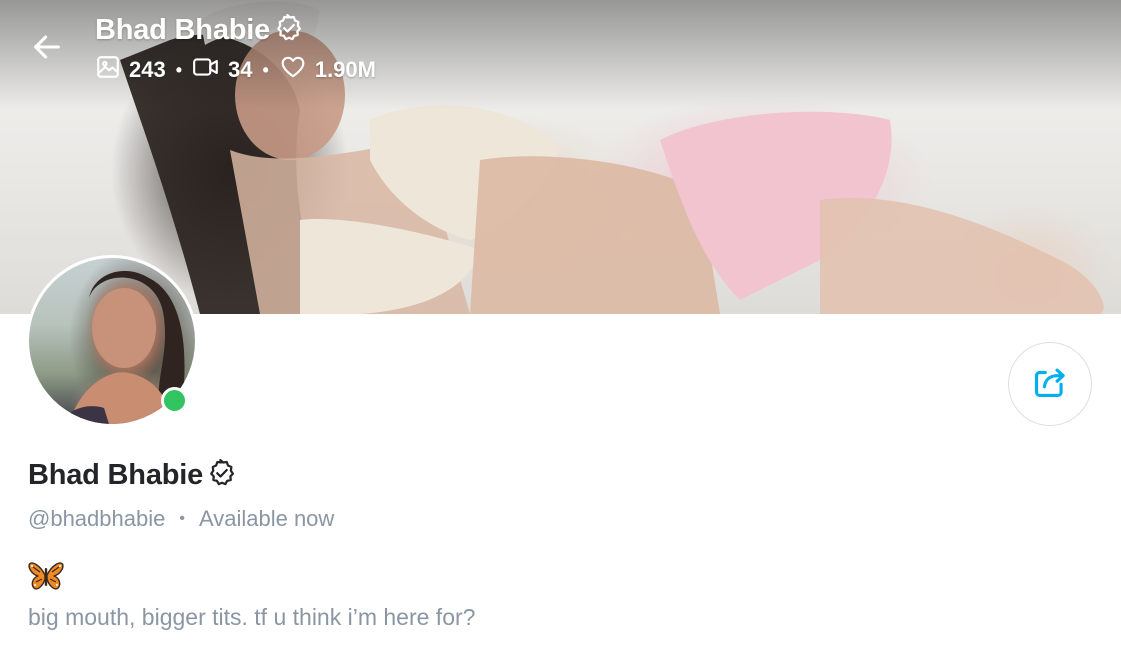  Describe the element at coordinates (206, 70) in the screenshot. I see `video-icon` at that location.